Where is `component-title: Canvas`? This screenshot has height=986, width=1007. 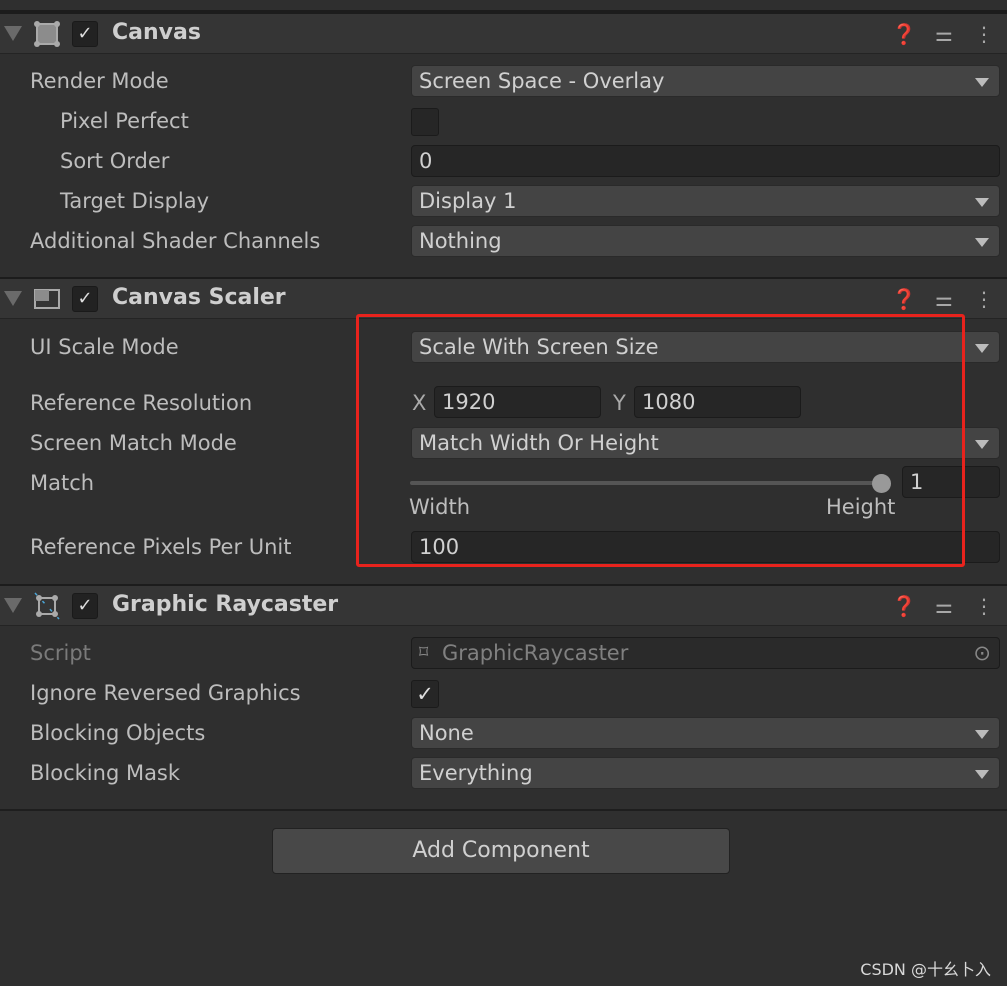
component-title: Canvas is located at coordinates (156, 32).